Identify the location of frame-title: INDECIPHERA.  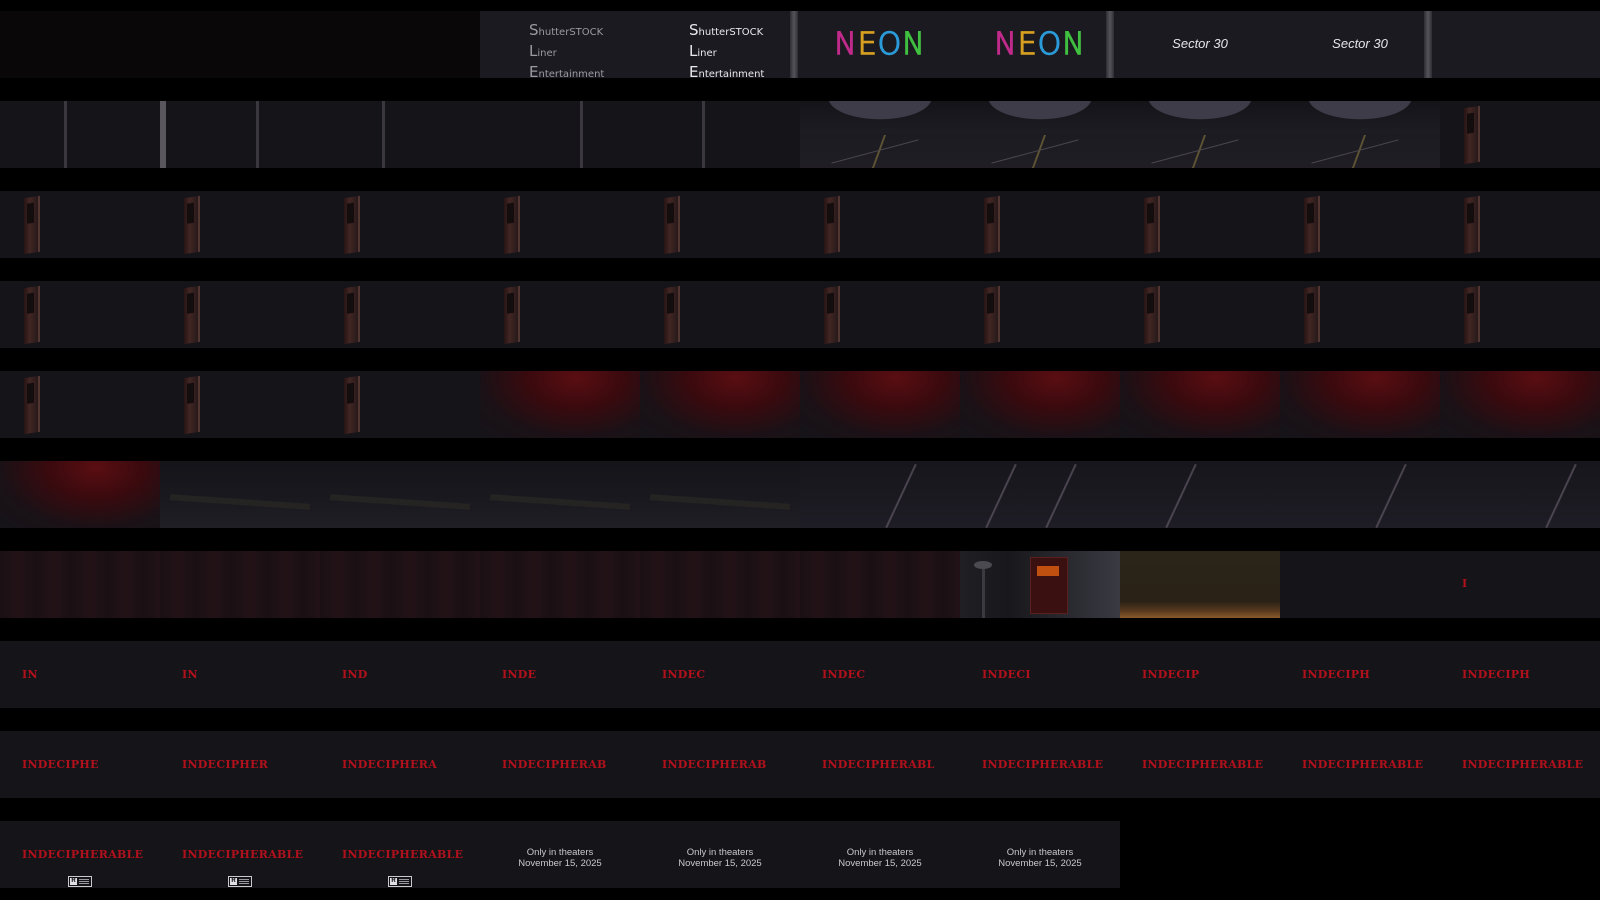
(400, 764).